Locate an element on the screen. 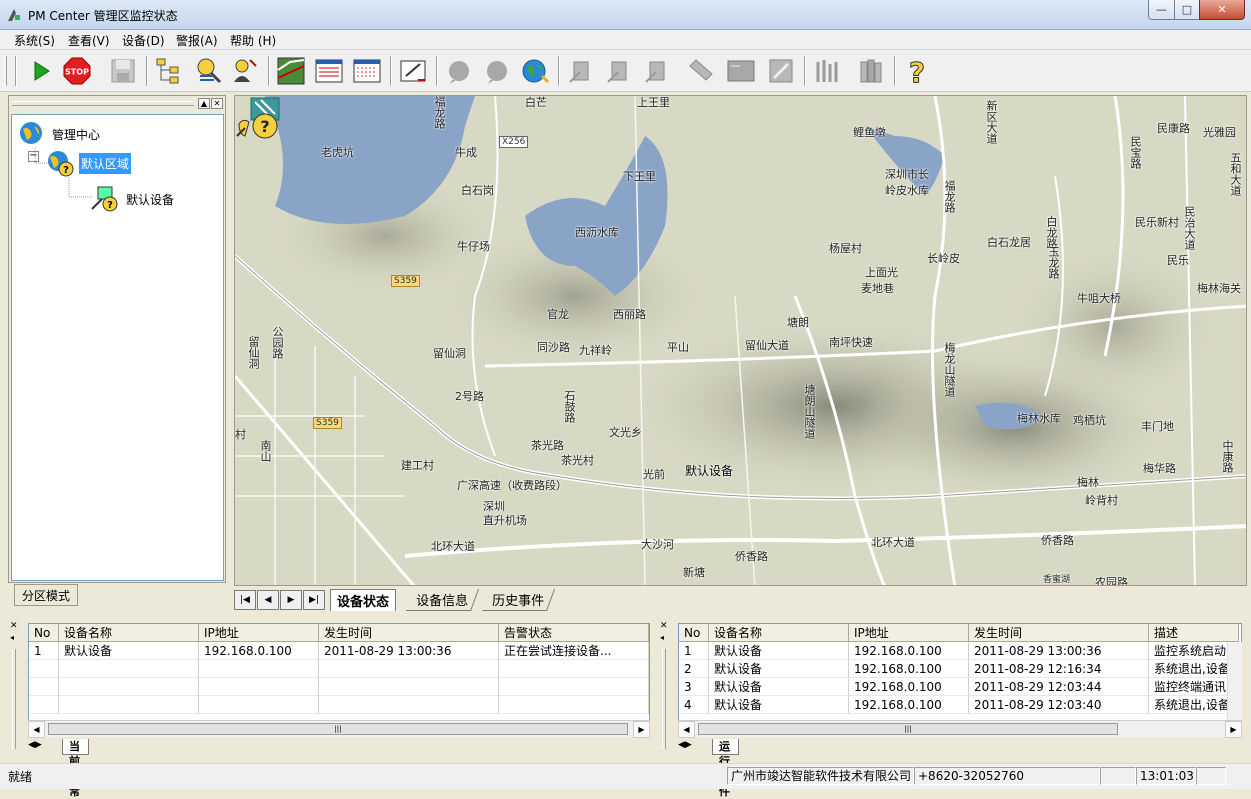  column-header: 描述 is located at coordinates (1194, 633).